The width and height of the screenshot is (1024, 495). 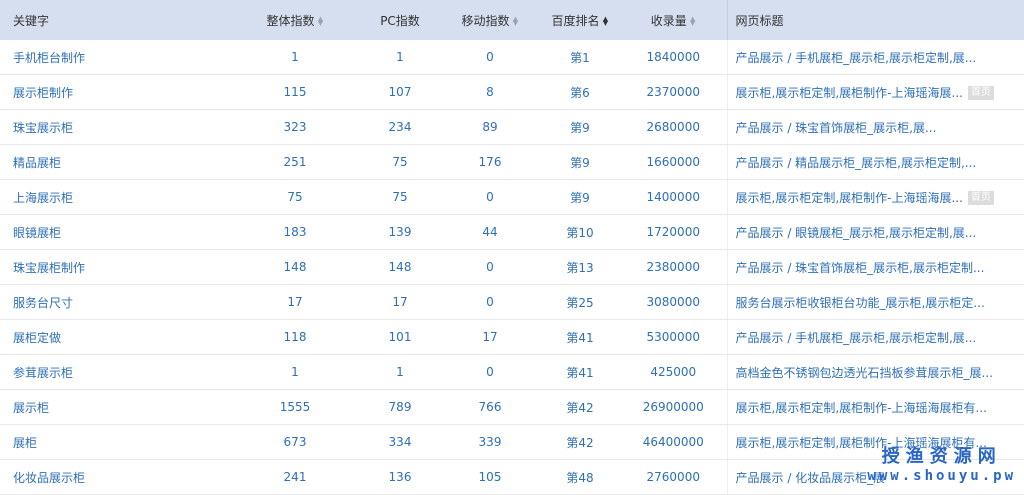 I want to click on pc-index-cell: 101, so click(x=400, y=337).